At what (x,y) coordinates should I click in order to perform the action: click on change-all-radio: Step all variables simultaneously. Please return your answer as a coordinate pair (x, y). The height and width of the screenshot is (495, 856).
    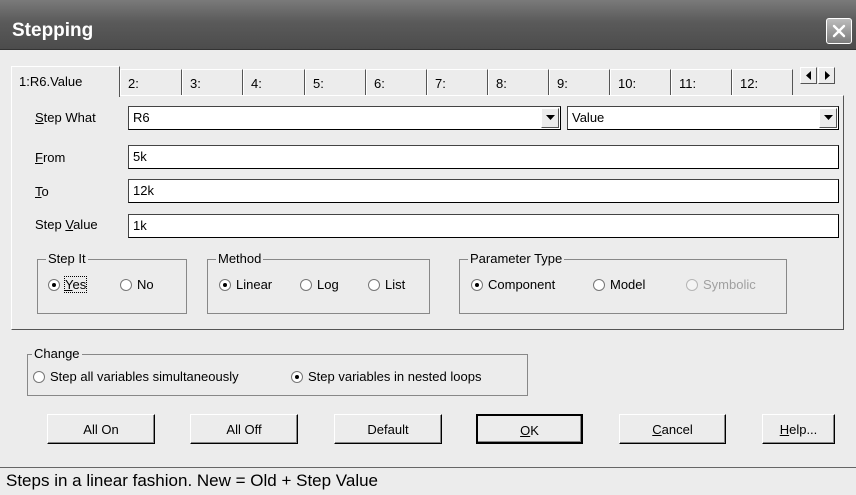
    Looking at the image, I should click on (136, 376).